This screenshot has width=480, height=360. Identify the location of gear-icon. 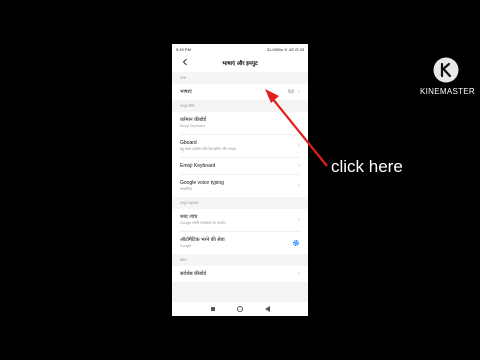
(296, 243).